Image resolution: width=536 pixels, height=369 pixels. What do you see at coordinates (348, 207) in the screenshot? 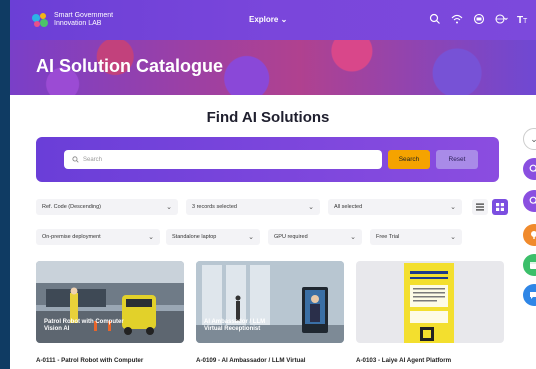
I see `all-select-value: All selected` at bounding box center [348, 207].